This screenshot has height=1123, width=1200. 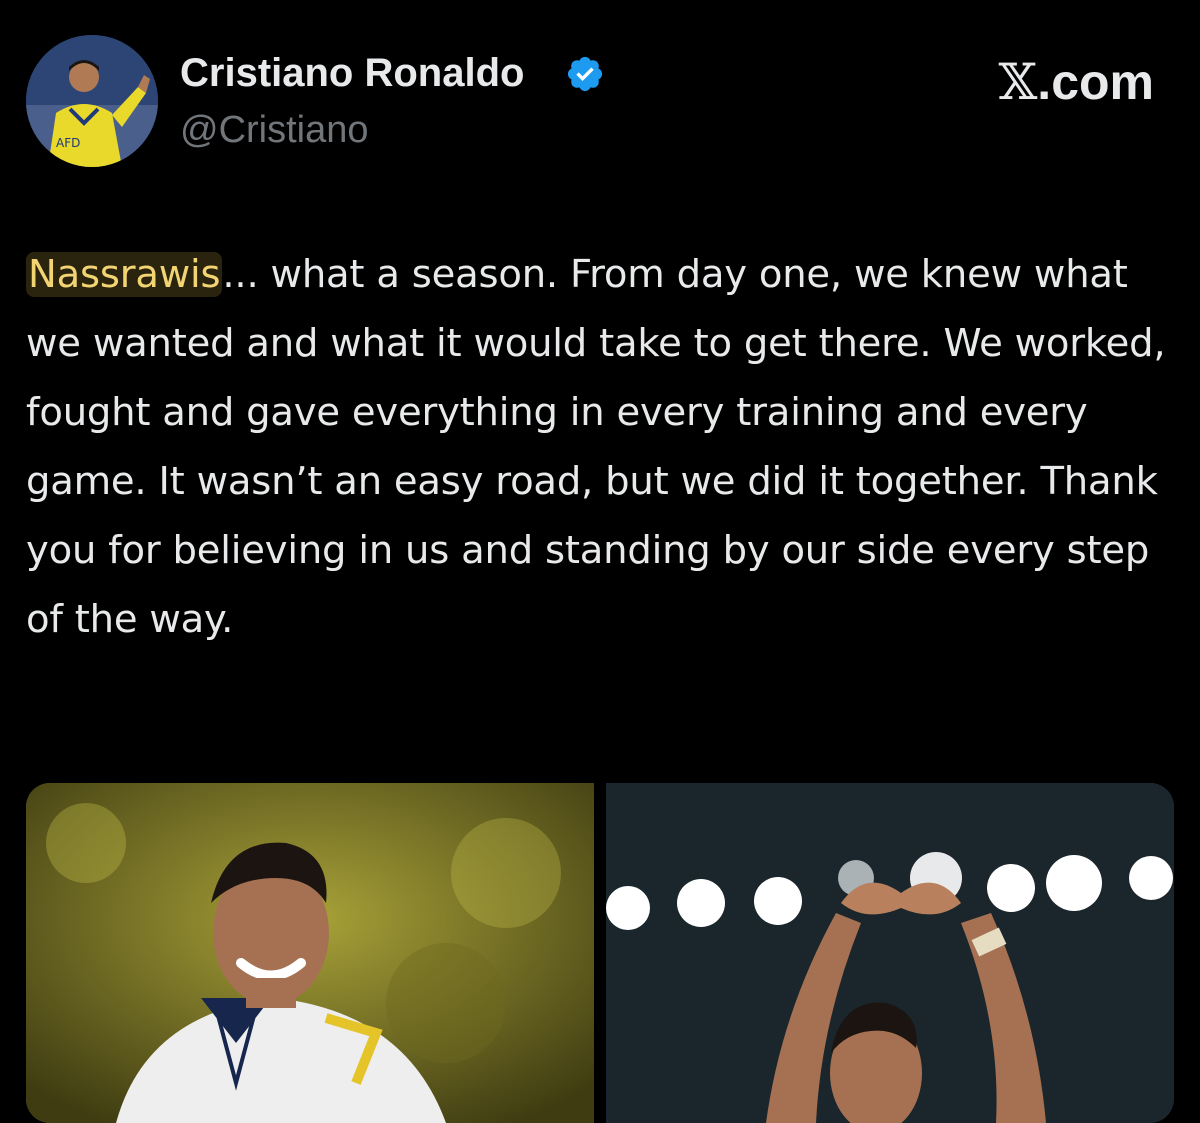 What do you see at coordinates (1018, 82) in the screenshot?
I see `x-logo-icon: 𝕏` at bounding box center [1018, 82].